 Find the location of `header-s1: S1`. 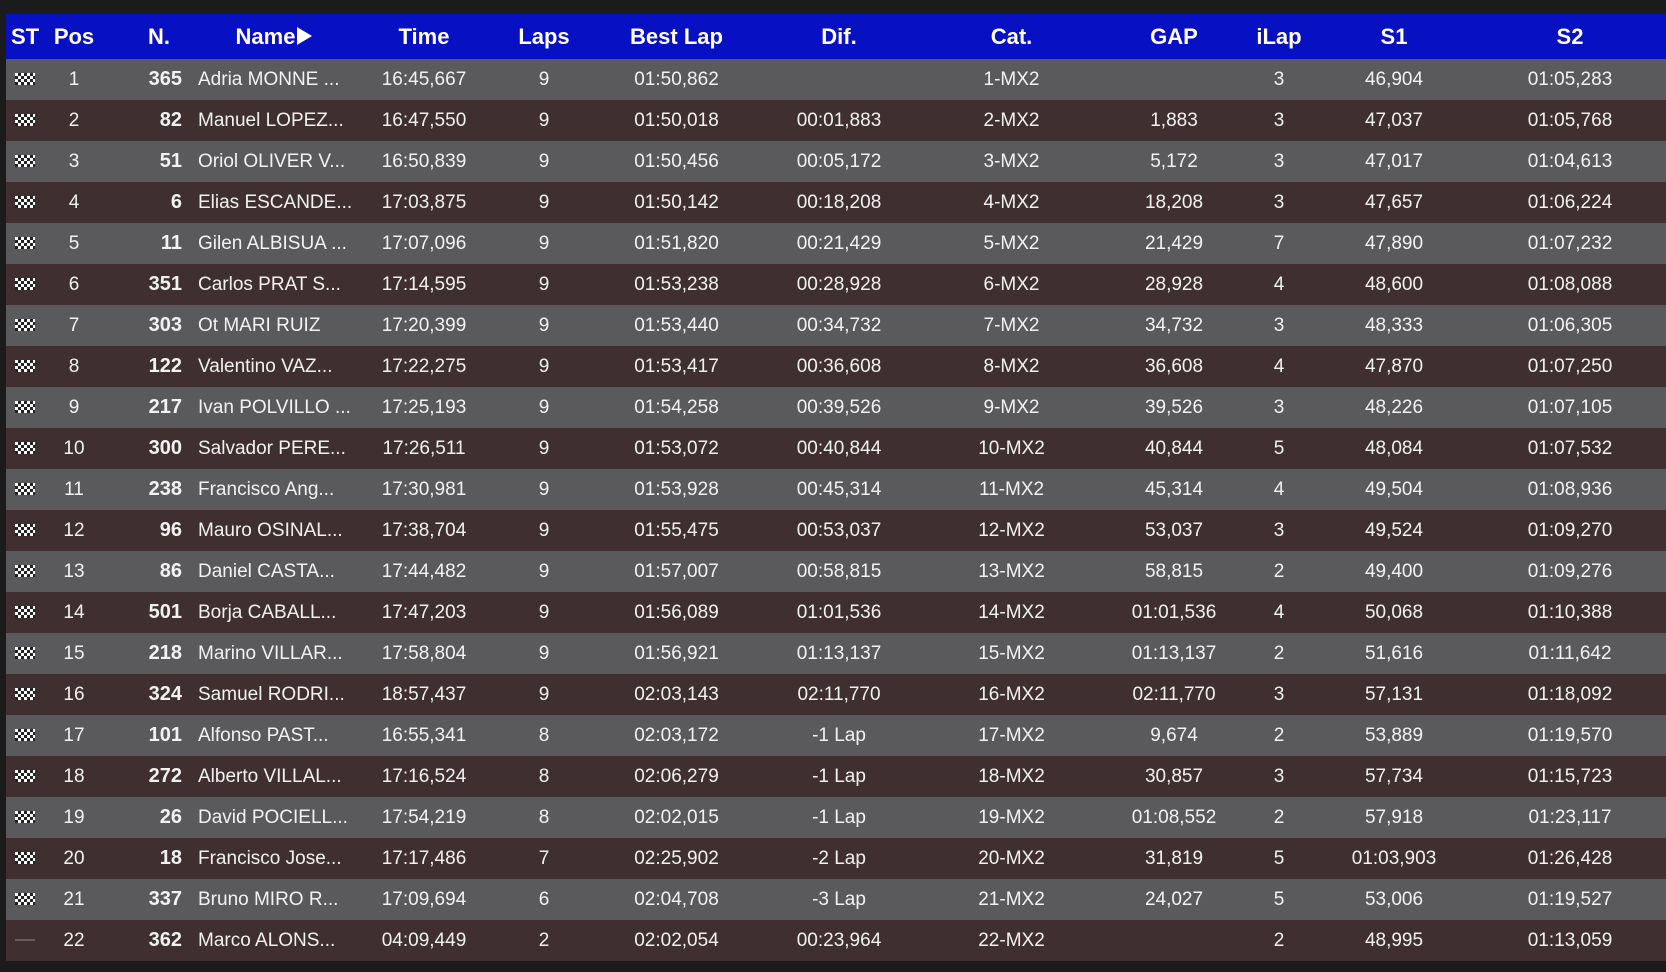

header-s1: S1 is located at coordinates (1394, 36).